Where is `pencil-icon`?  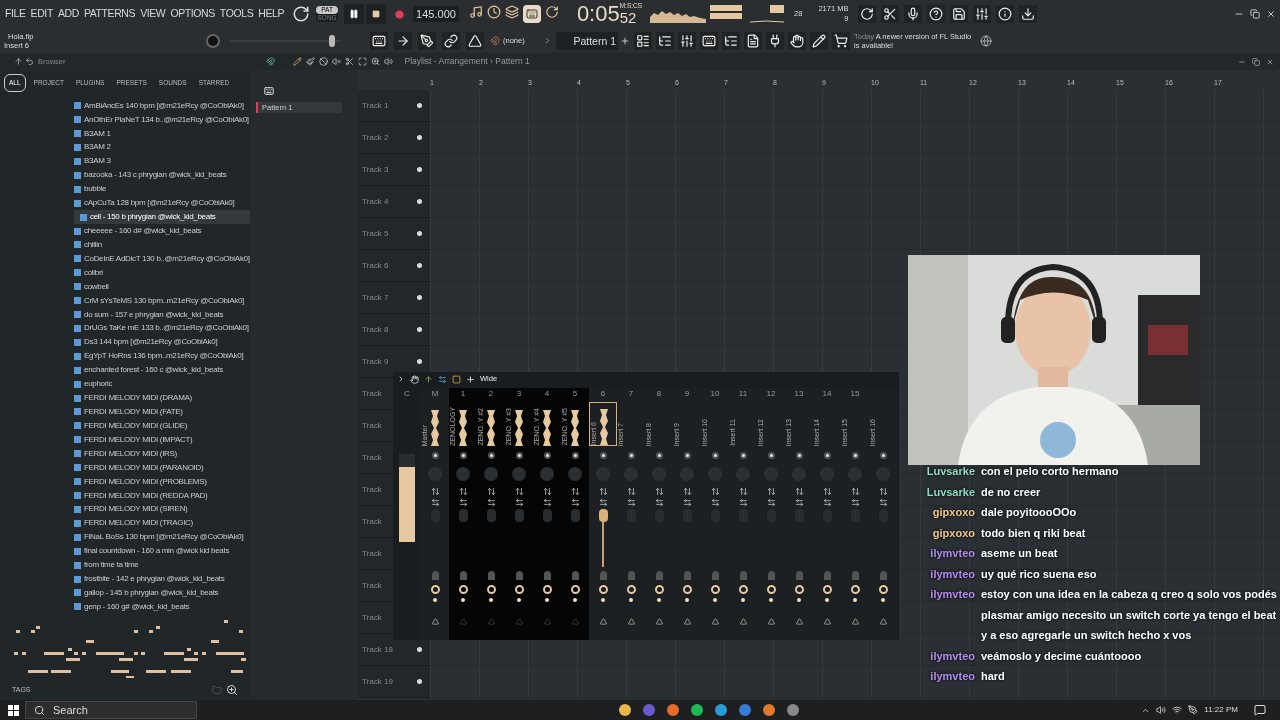 pencil-icon is located at coordinates (297, 61).